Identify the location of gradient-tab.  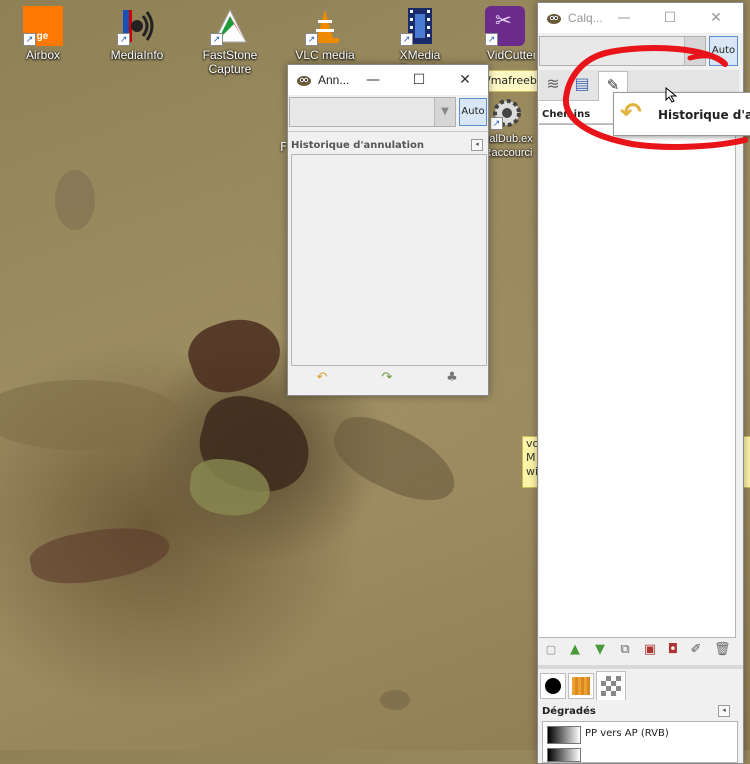
(611, 685).